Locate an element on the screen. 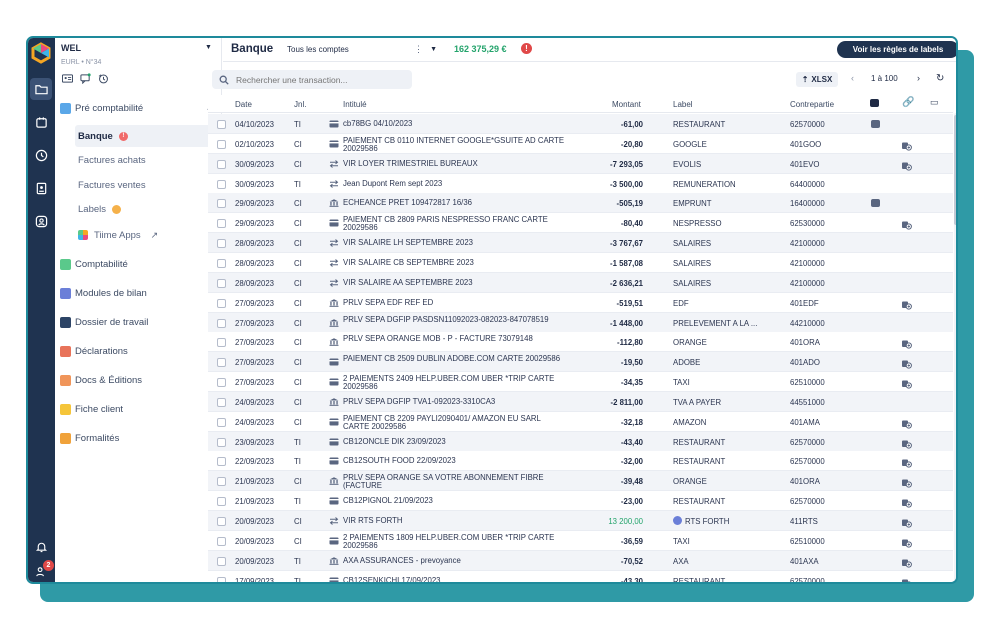  report-icon is located at coordinates (41, 188).